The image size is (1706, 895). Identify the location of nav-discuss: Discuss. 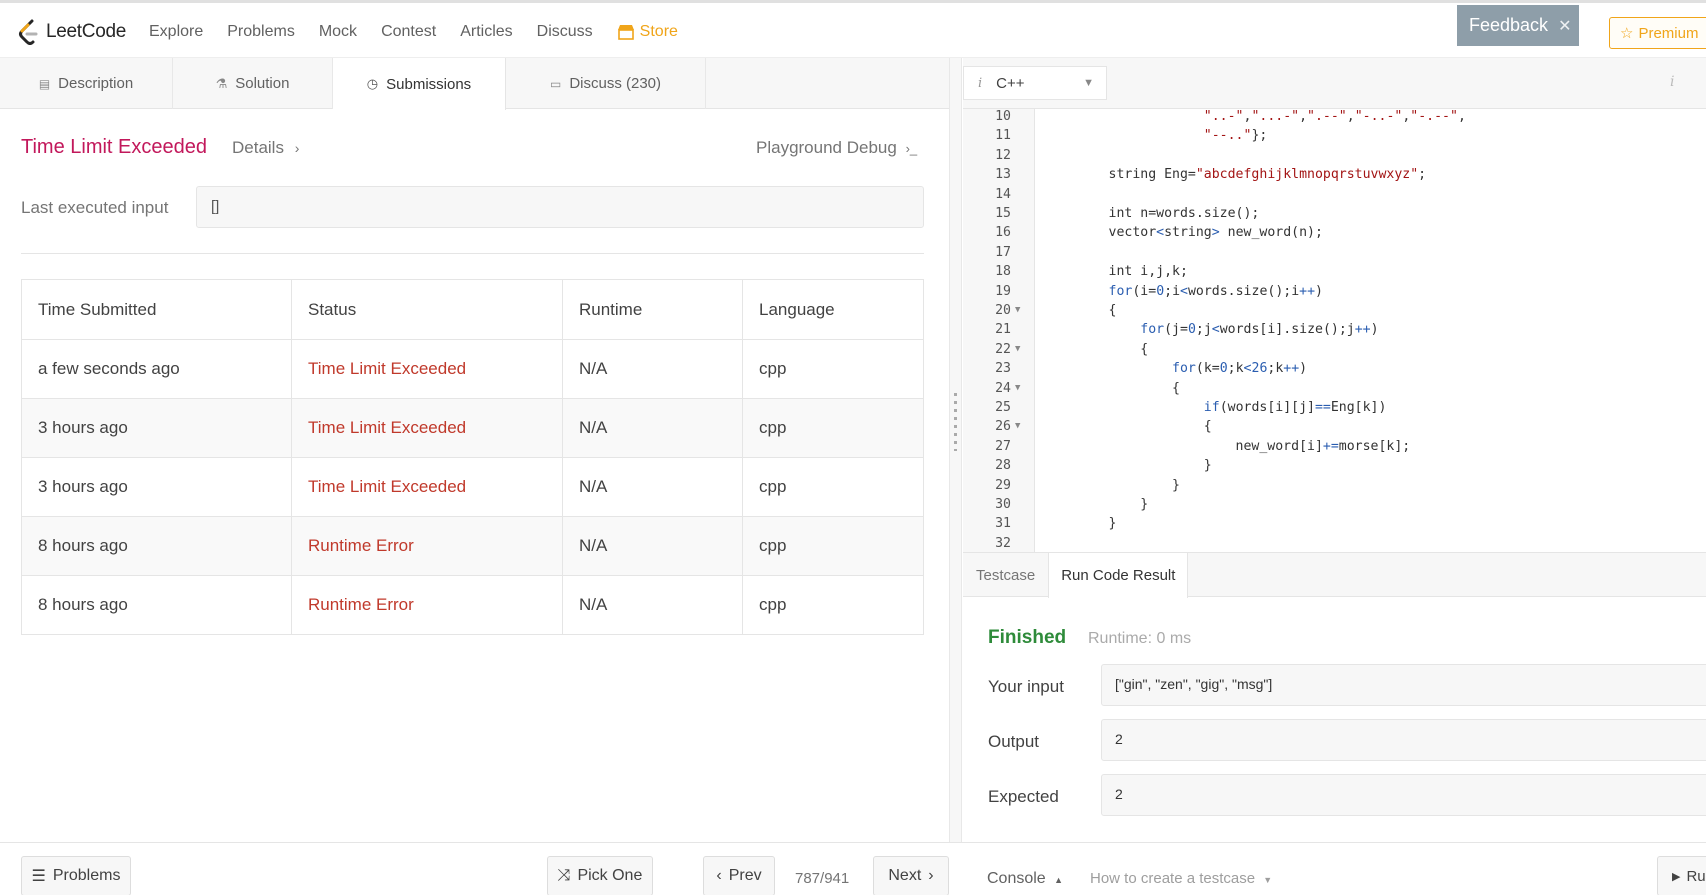
(565, 32).